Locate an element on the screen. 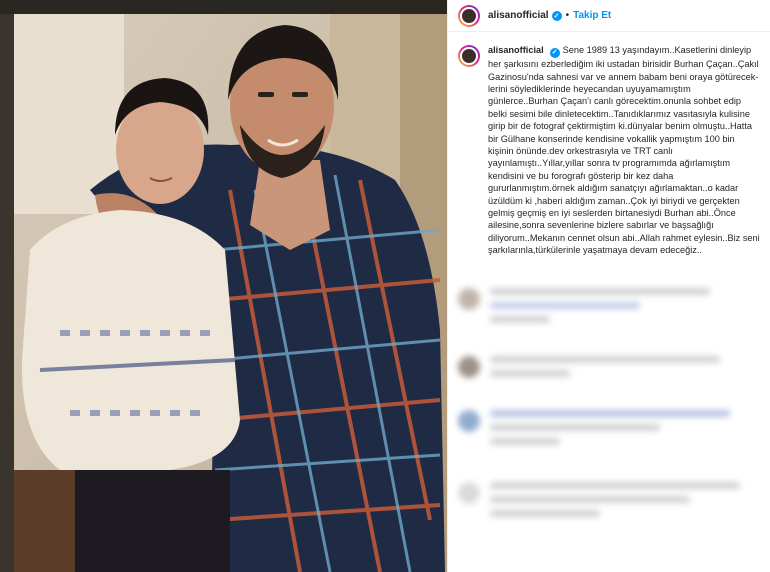 This screenshot has height=572, width=770. caption-avatar-icon is located at coordinates (469, 56).